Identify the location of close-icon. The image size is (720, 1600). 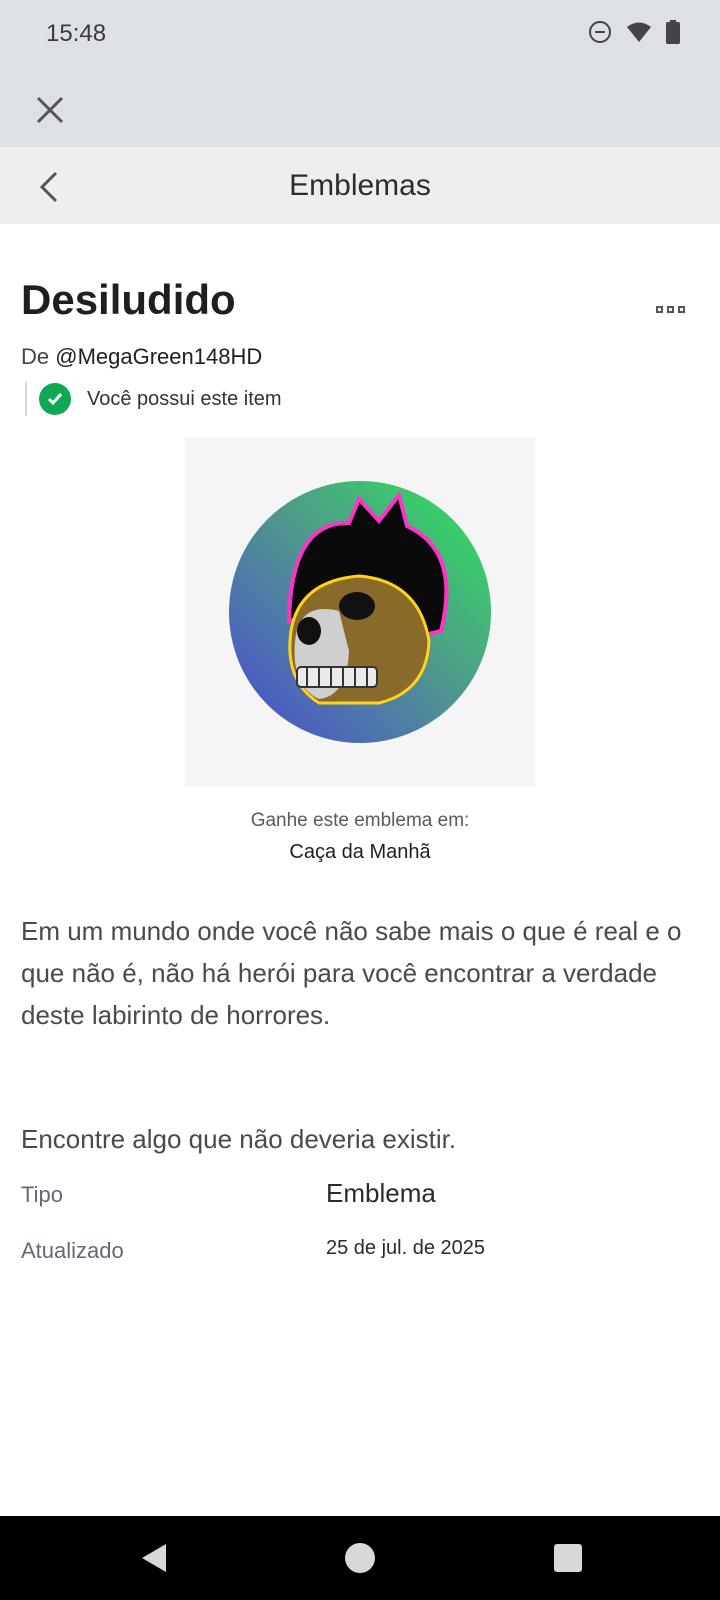
(50, 110).